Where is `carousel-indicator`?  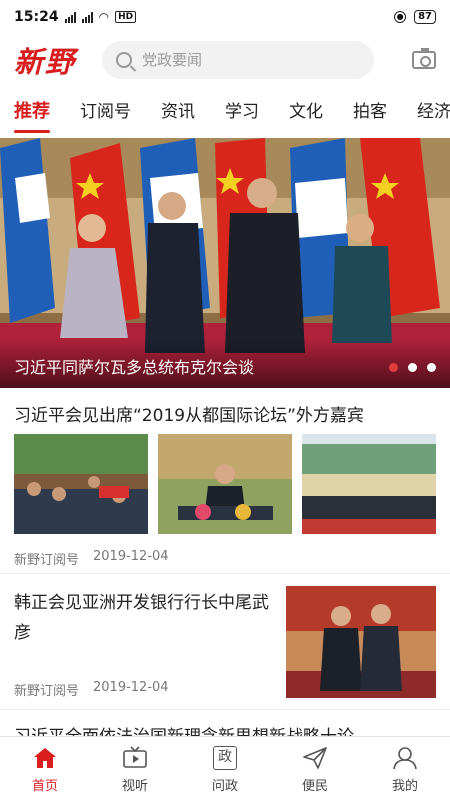
carousel-indicator is located at coordinates (412, 367).